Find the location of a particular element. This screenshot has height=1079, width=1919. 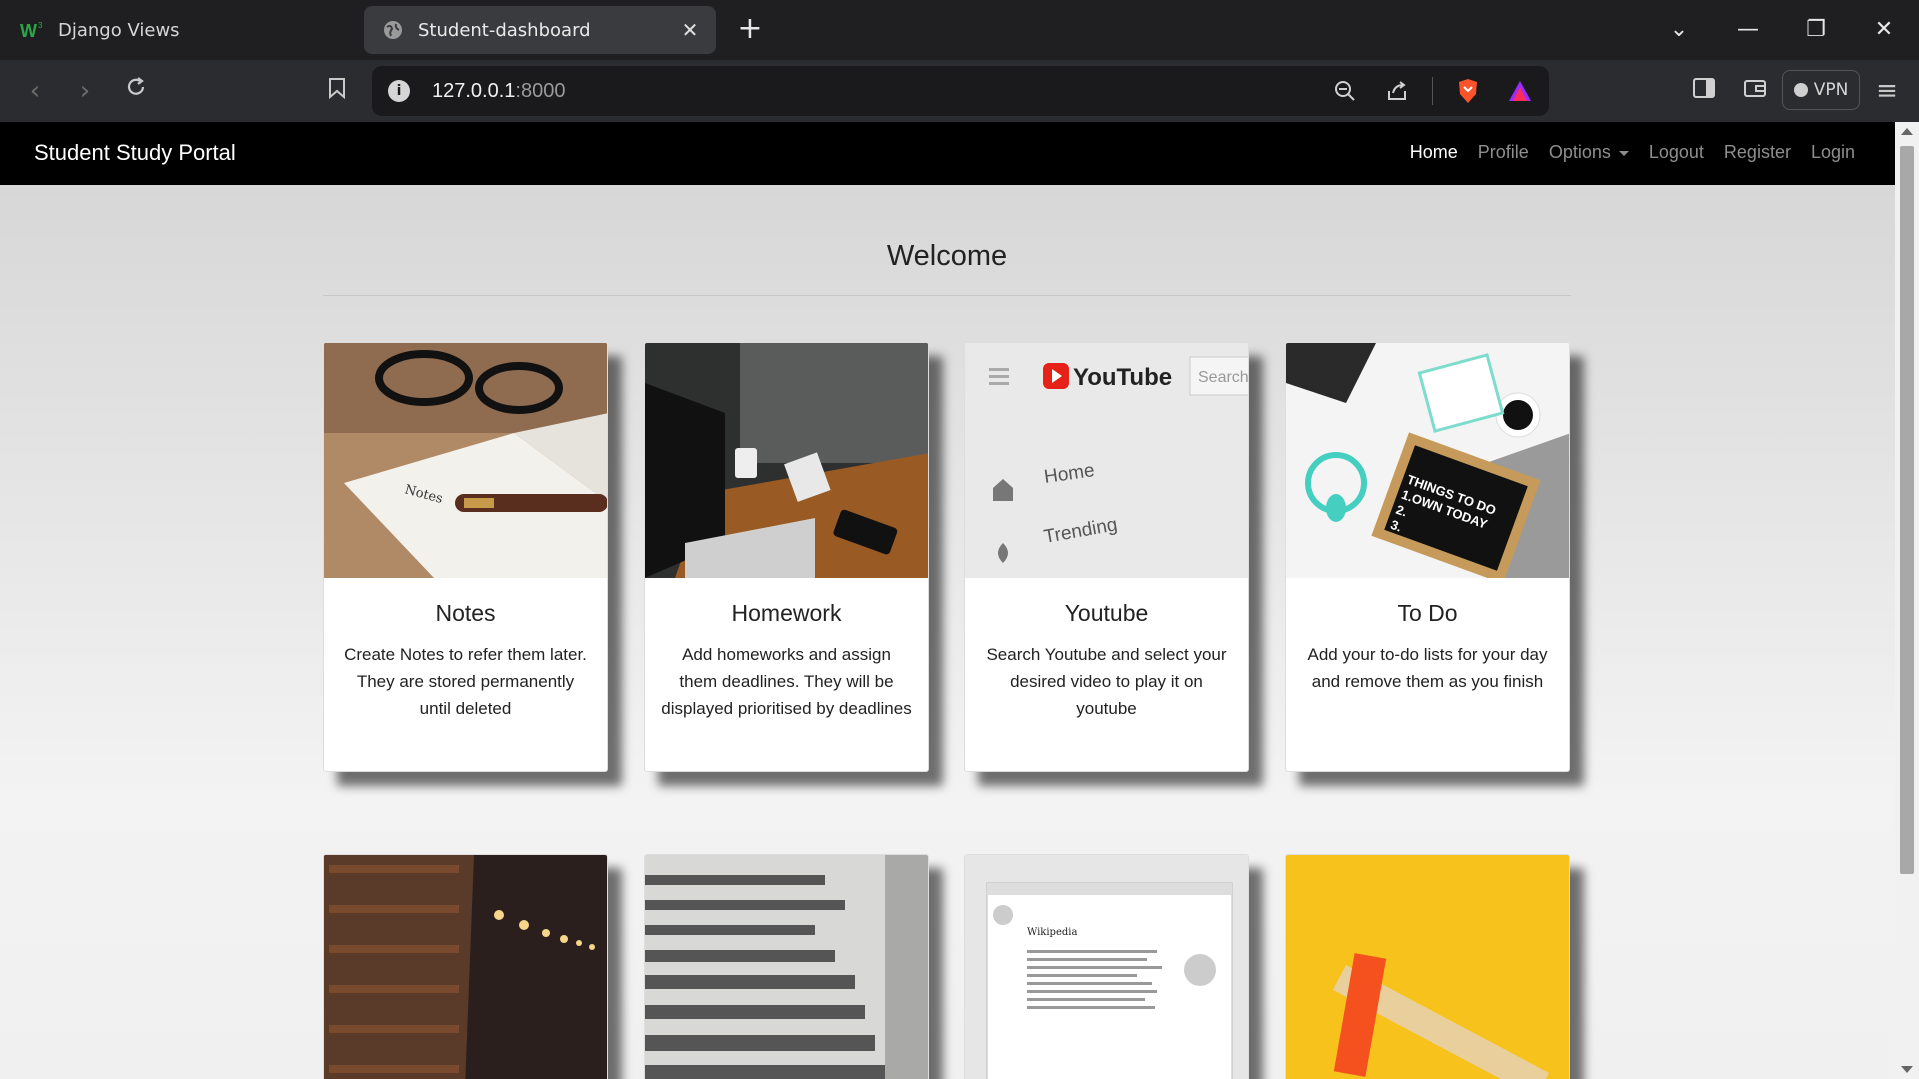

youtube-image: YouTube Search Home Trending is located at coordinates (1106, 460).